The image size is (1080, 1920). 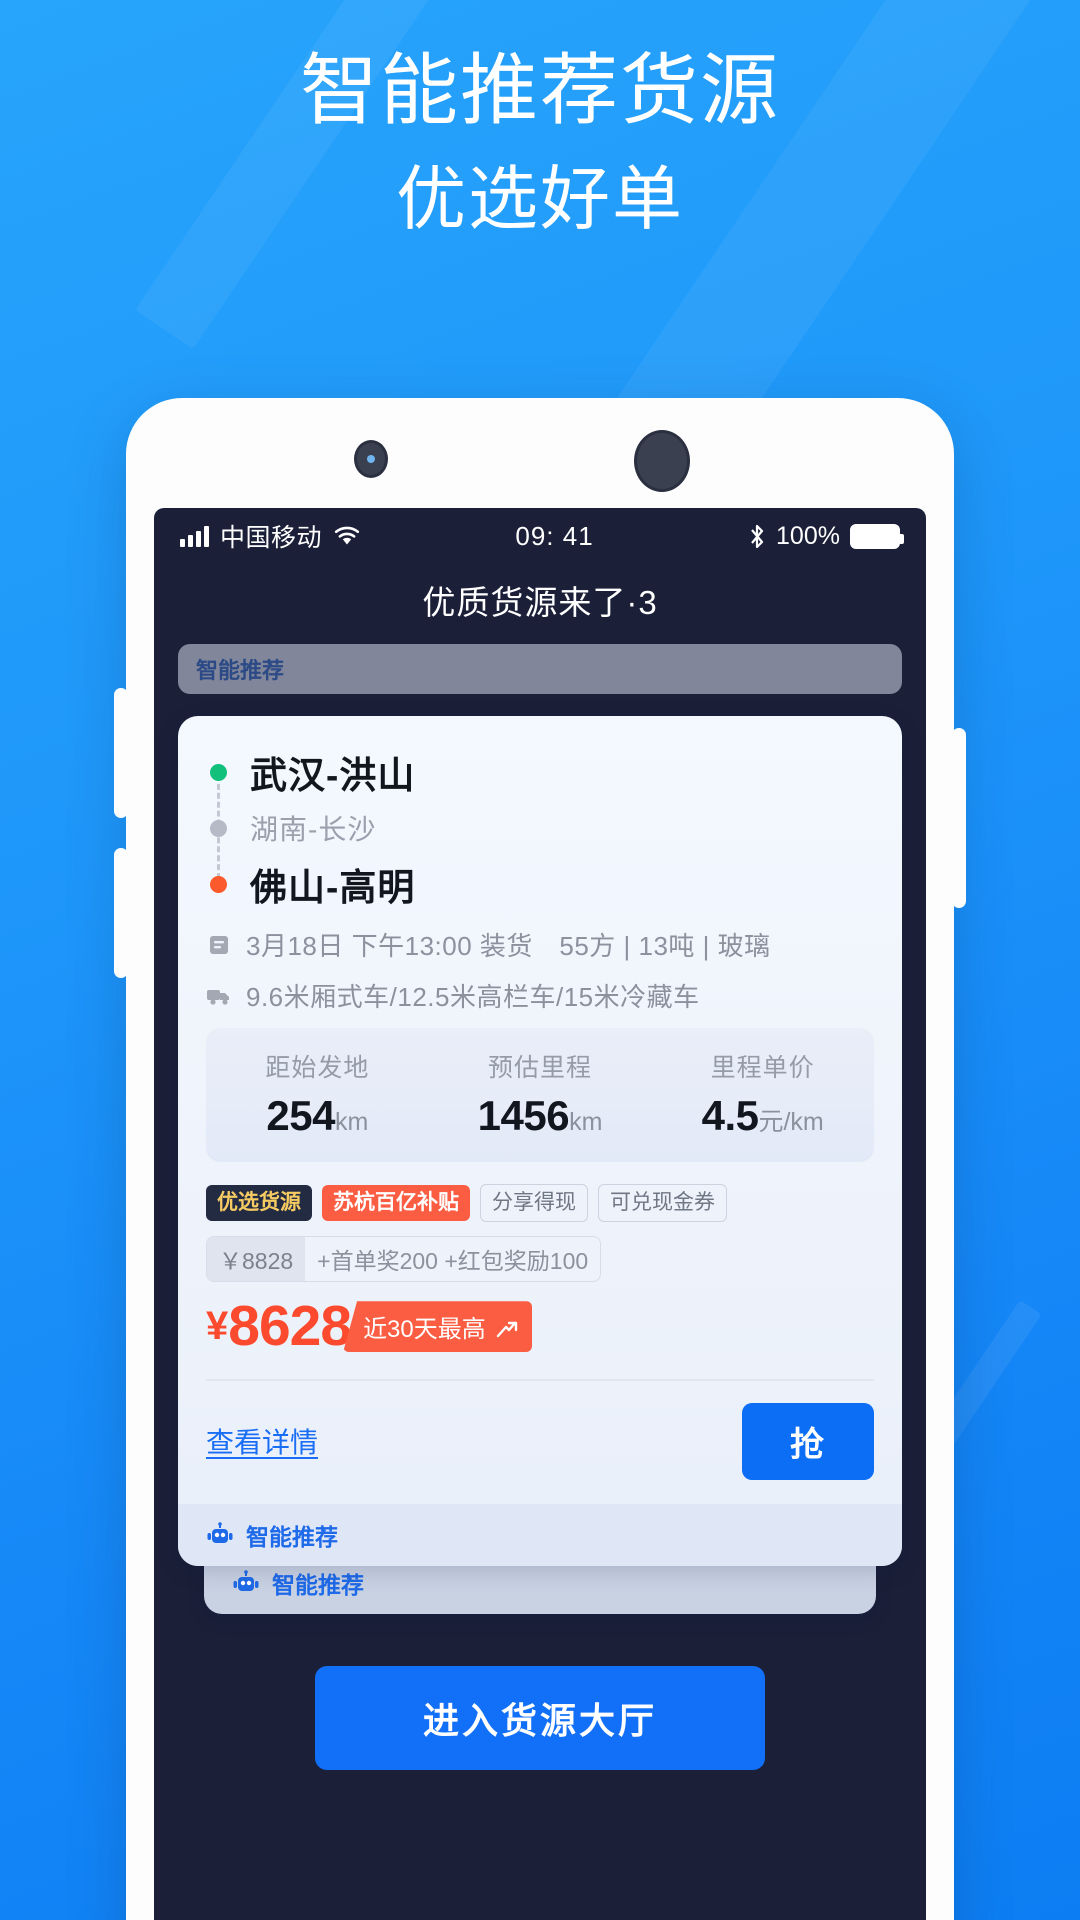 I want to click on route-waypoint-label: 湖南-长沙, so click(x=313, y=829).